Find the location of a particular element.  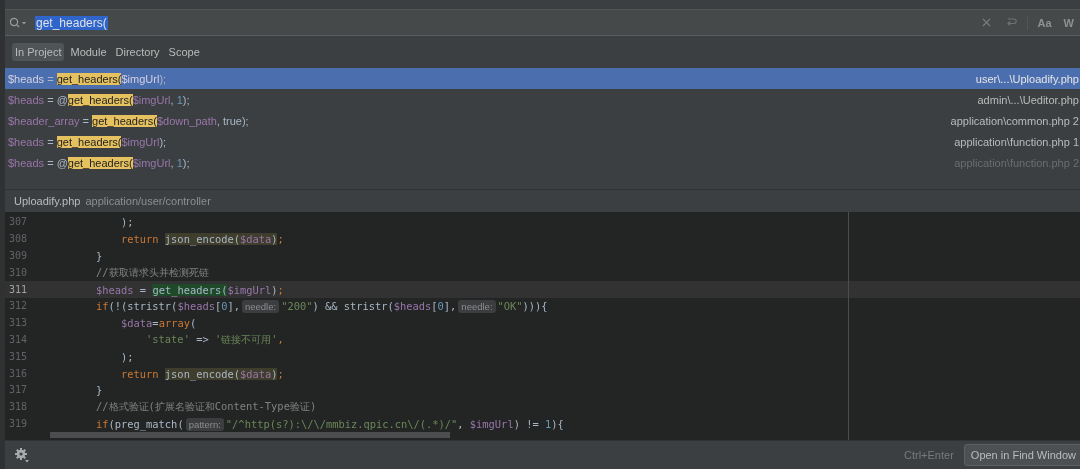

line-number: 307 is located at coordinates (18, 222).